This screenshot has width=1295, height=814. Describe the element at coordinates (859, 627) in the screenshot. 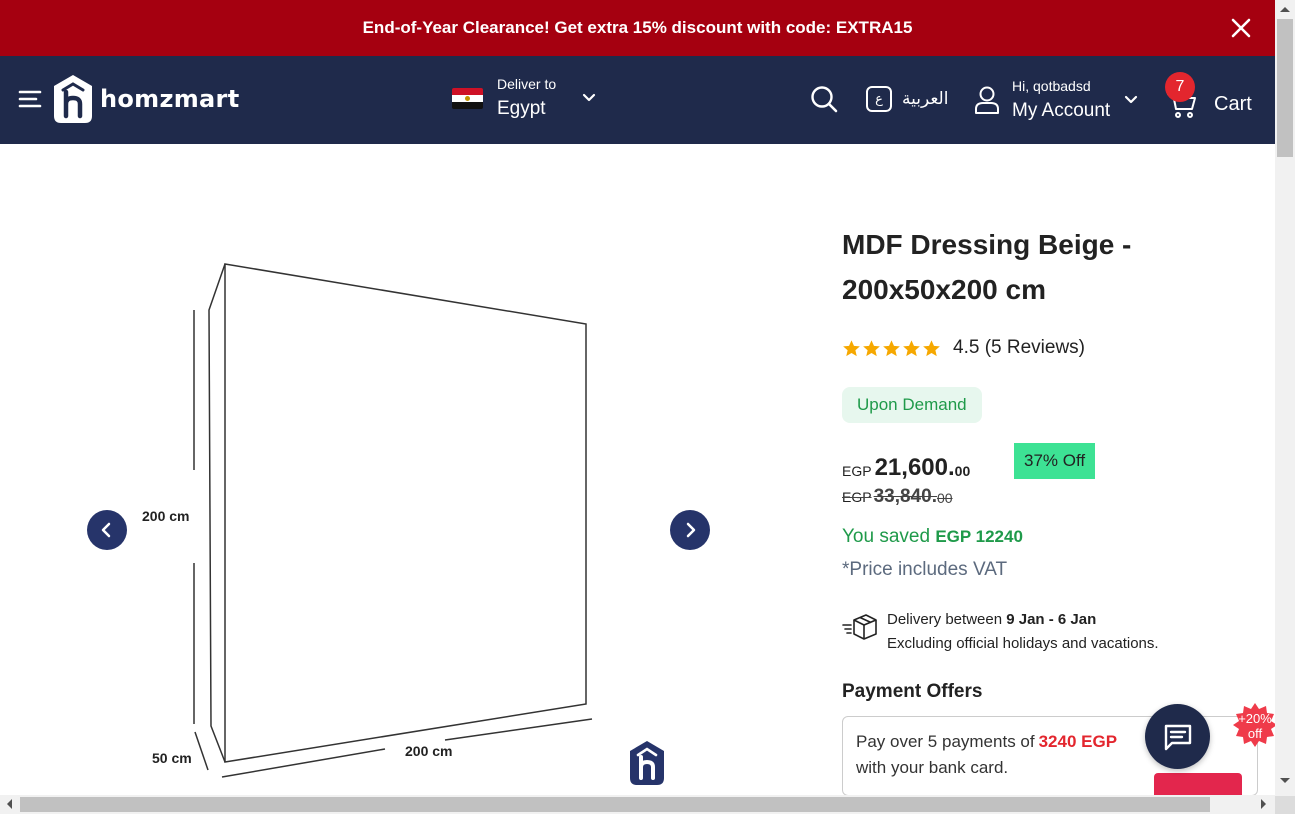

I see `delivery-box-icon` at that location.